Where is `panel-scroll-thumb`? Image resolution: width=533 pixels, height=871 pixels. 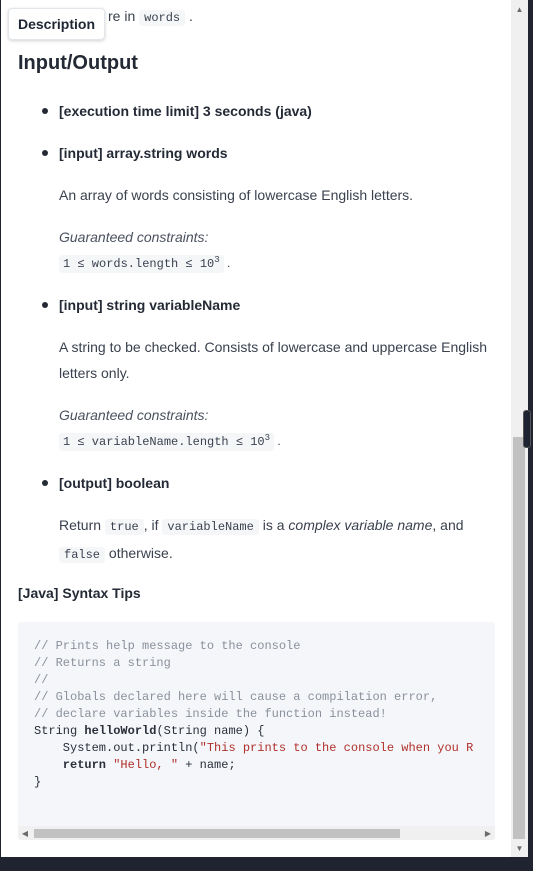 panel-scroll-thumb is located at coordinates (519, 638).